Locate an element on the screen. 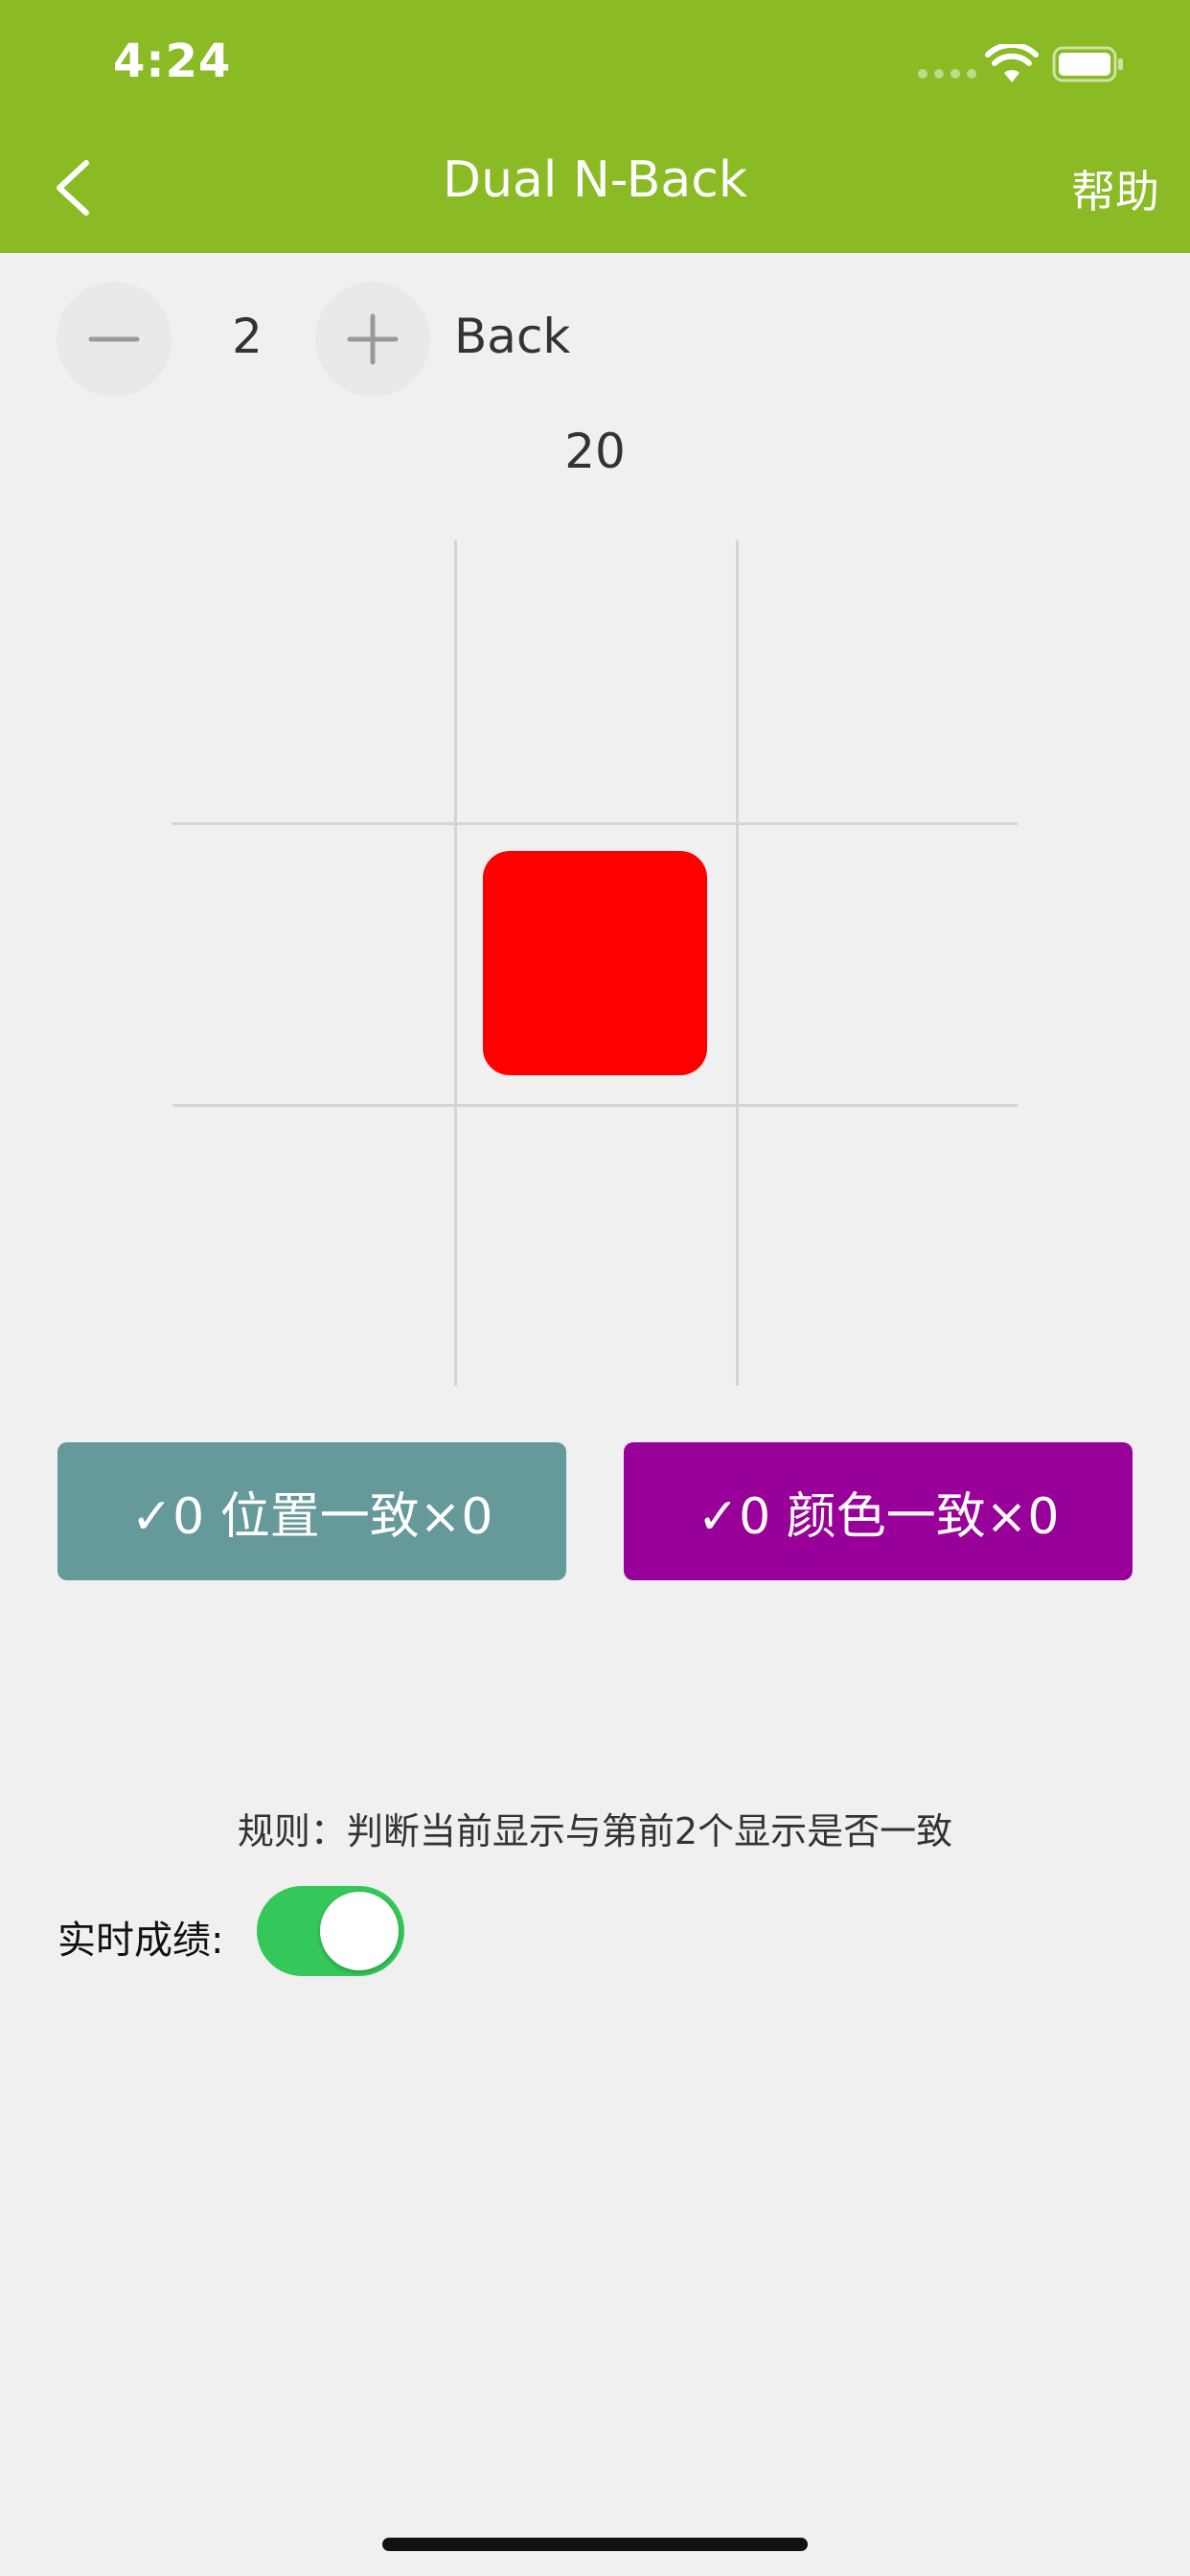 The width and height of the screenshot is (1190, 2576). increase-level-button is located at coordinates (373, 339).